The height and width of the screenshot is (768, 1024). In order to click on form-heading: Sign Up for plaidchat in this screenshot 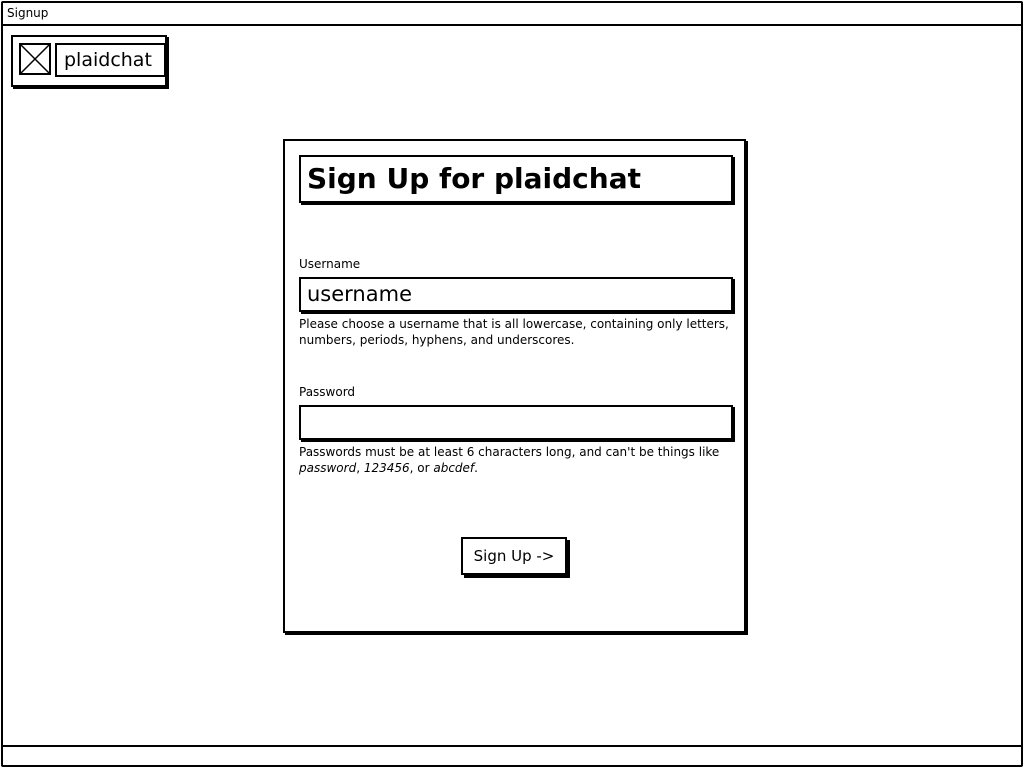, I will do `click(516, 179)`.